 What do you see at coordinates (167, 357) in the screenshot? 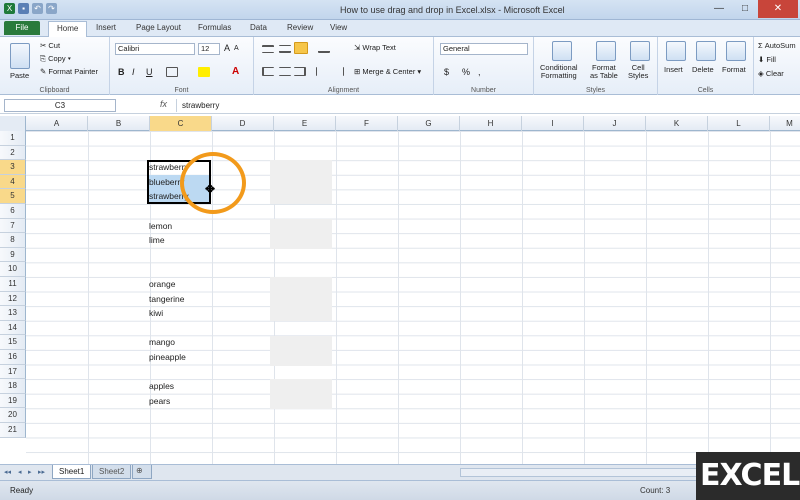
I see `cell-value: pineapple` at bounding box center [167, 357].